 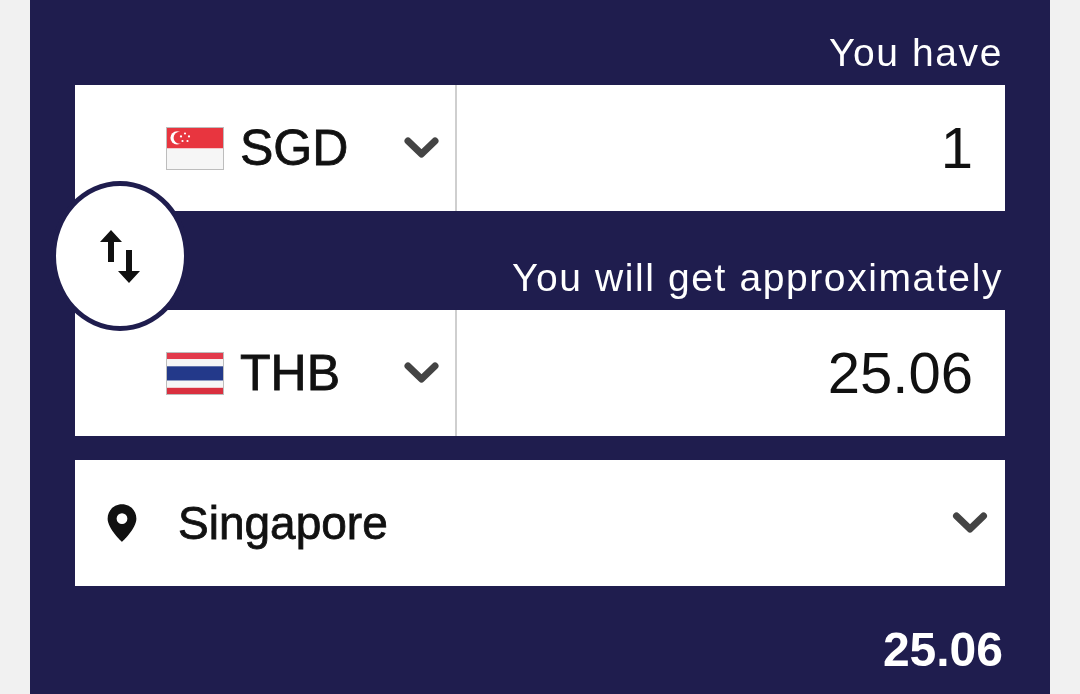 What do you see at coordinates (943, 650) in the screenshot?
I see `converted-amount: 25.06` at bounding box center [943, 650].